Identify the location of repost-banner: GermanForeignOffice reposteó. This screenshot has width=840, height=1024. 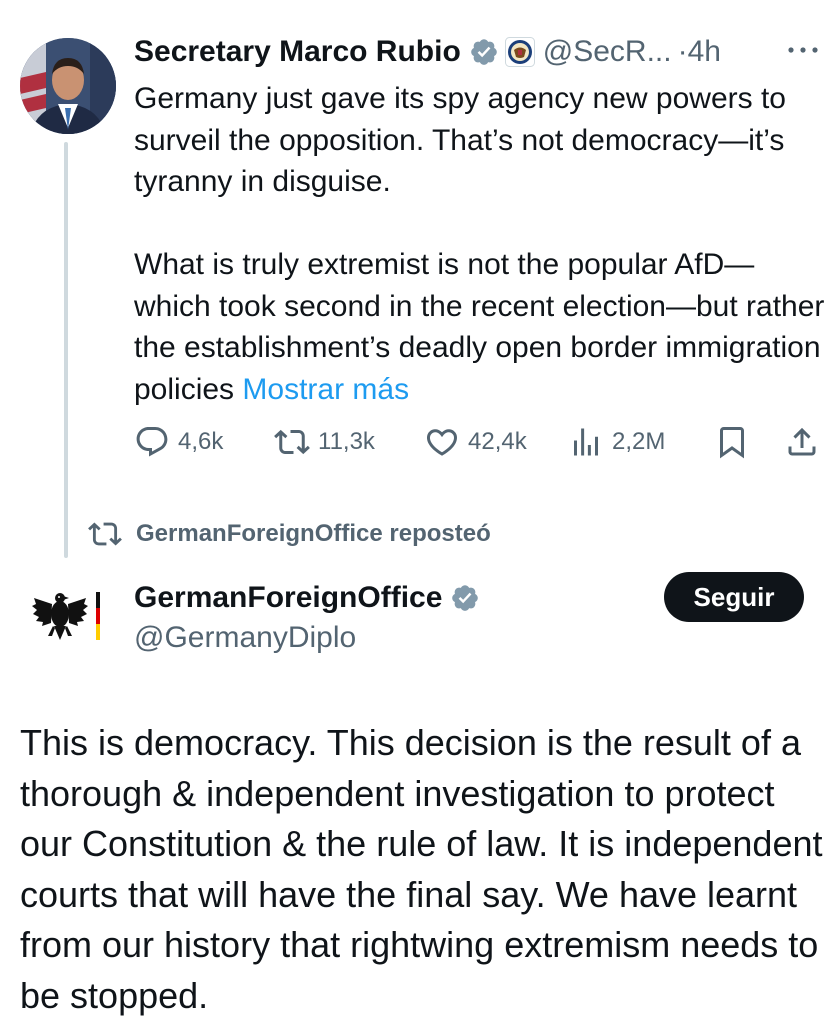
(289, 534).